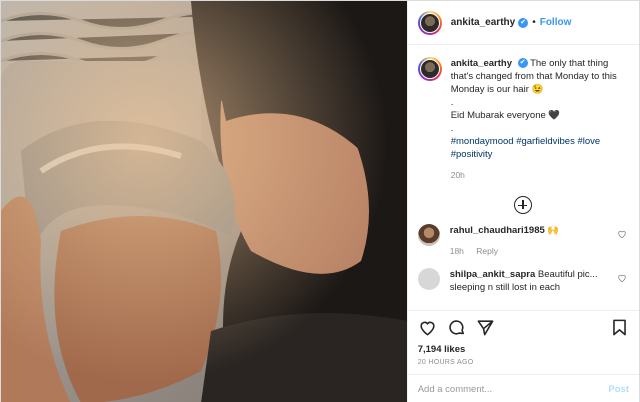 This screenshot has width=640, height=402. What do you see at coordinates (618, 389) in the screenshot?
I see `post-comment-button: Post` at bounding box center [618, 389].